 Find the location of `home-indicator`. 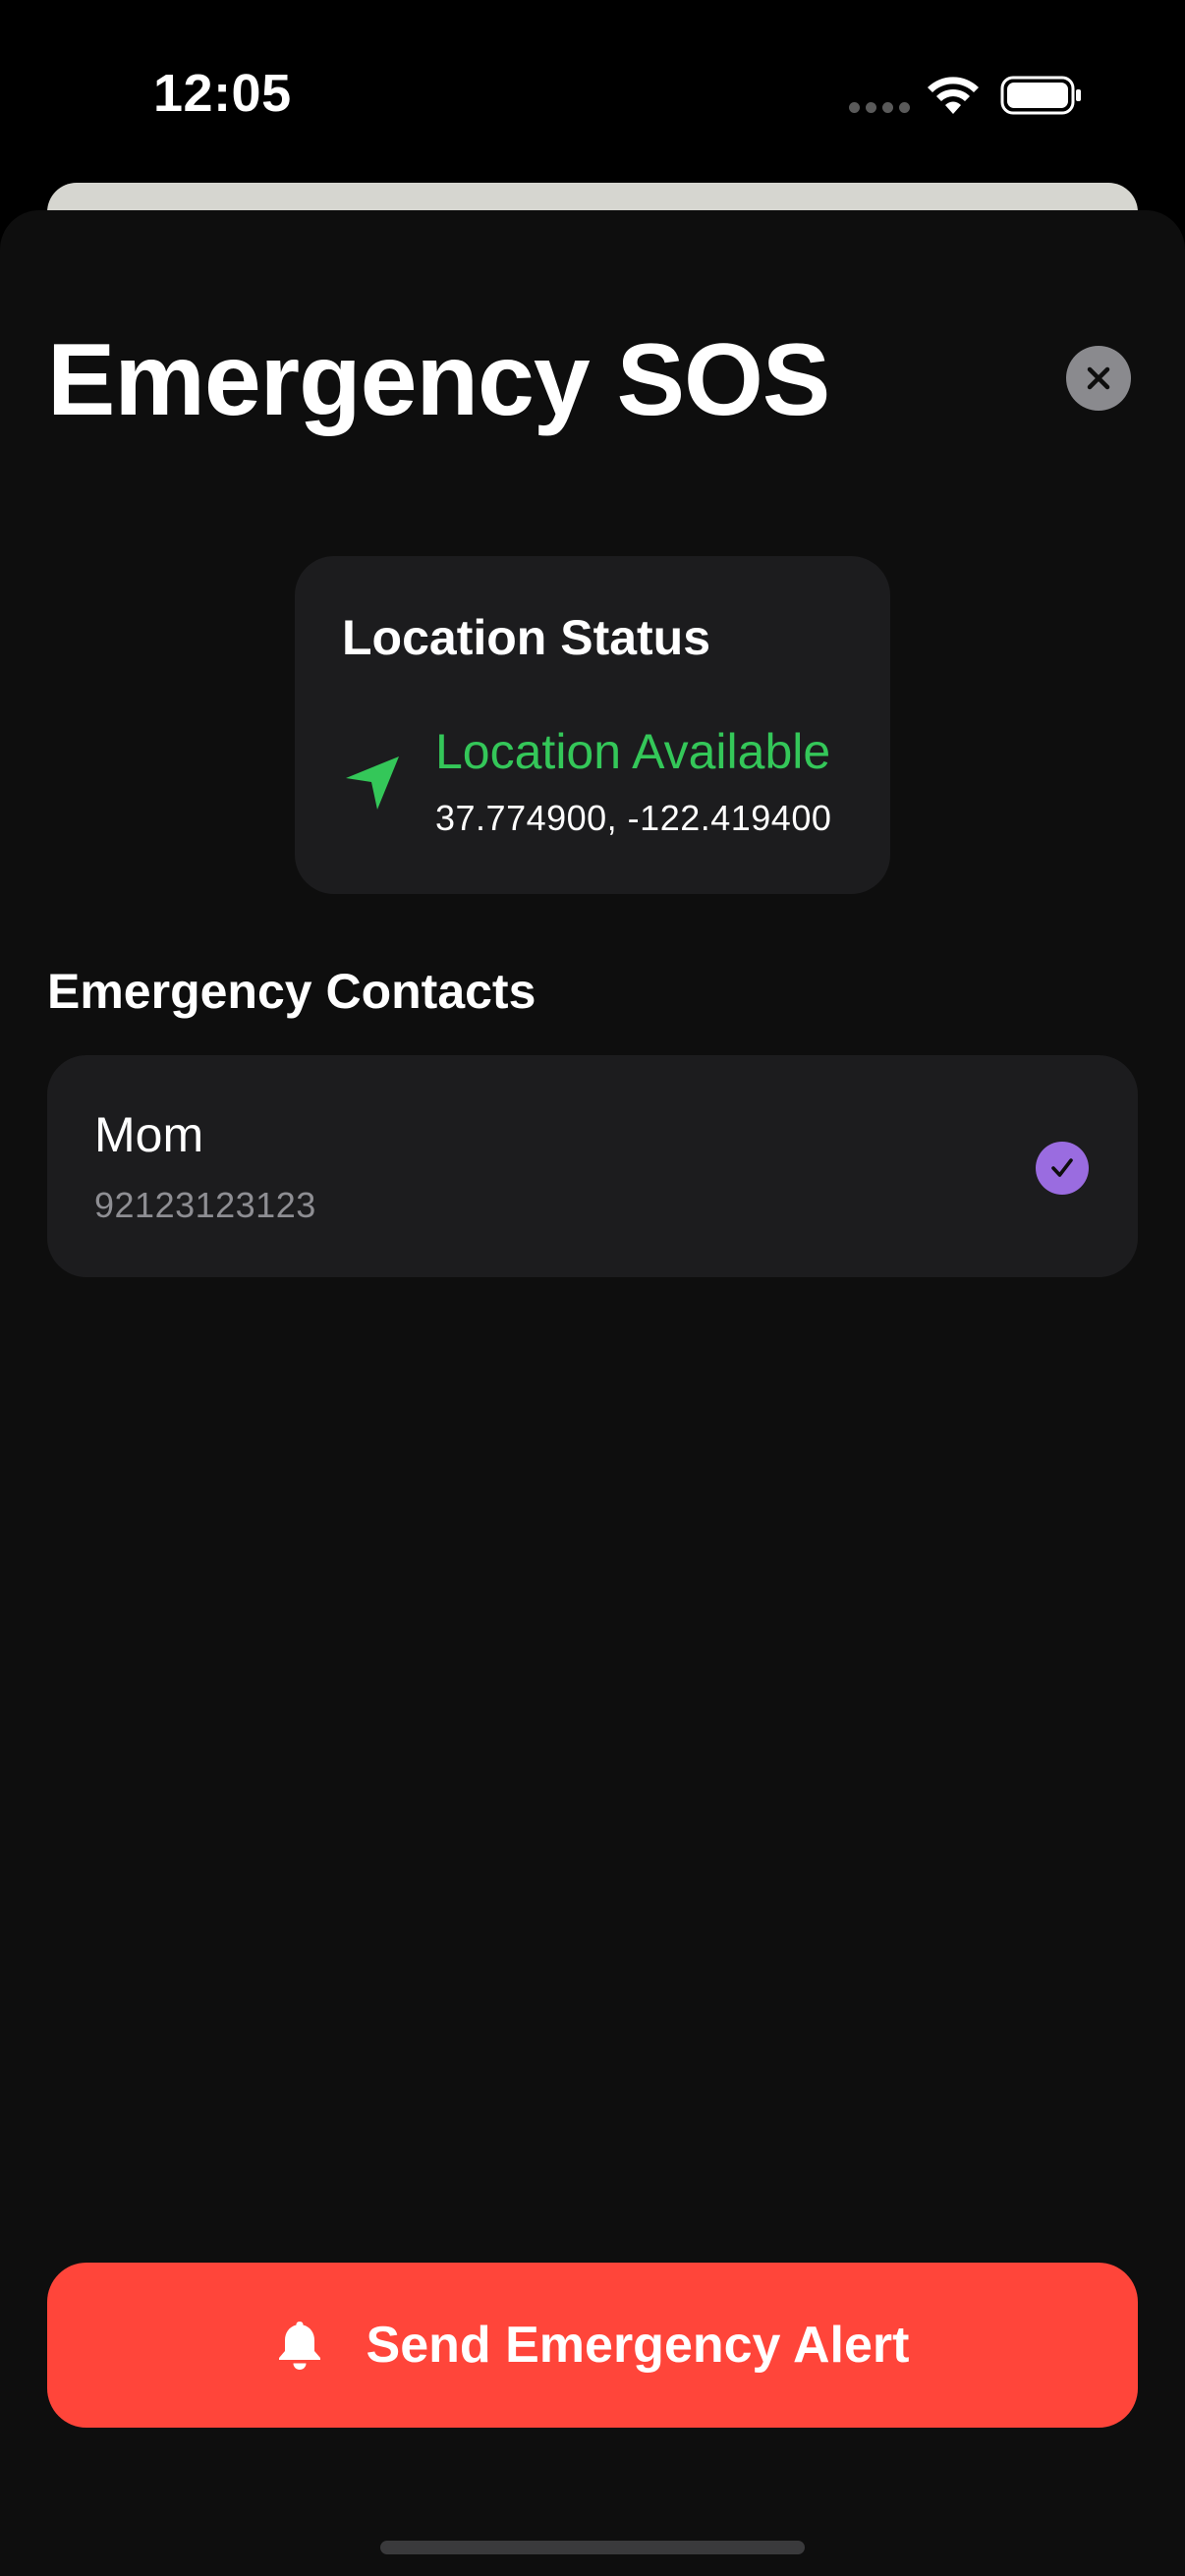

home-indicator is located at coordinates (592, 2547).